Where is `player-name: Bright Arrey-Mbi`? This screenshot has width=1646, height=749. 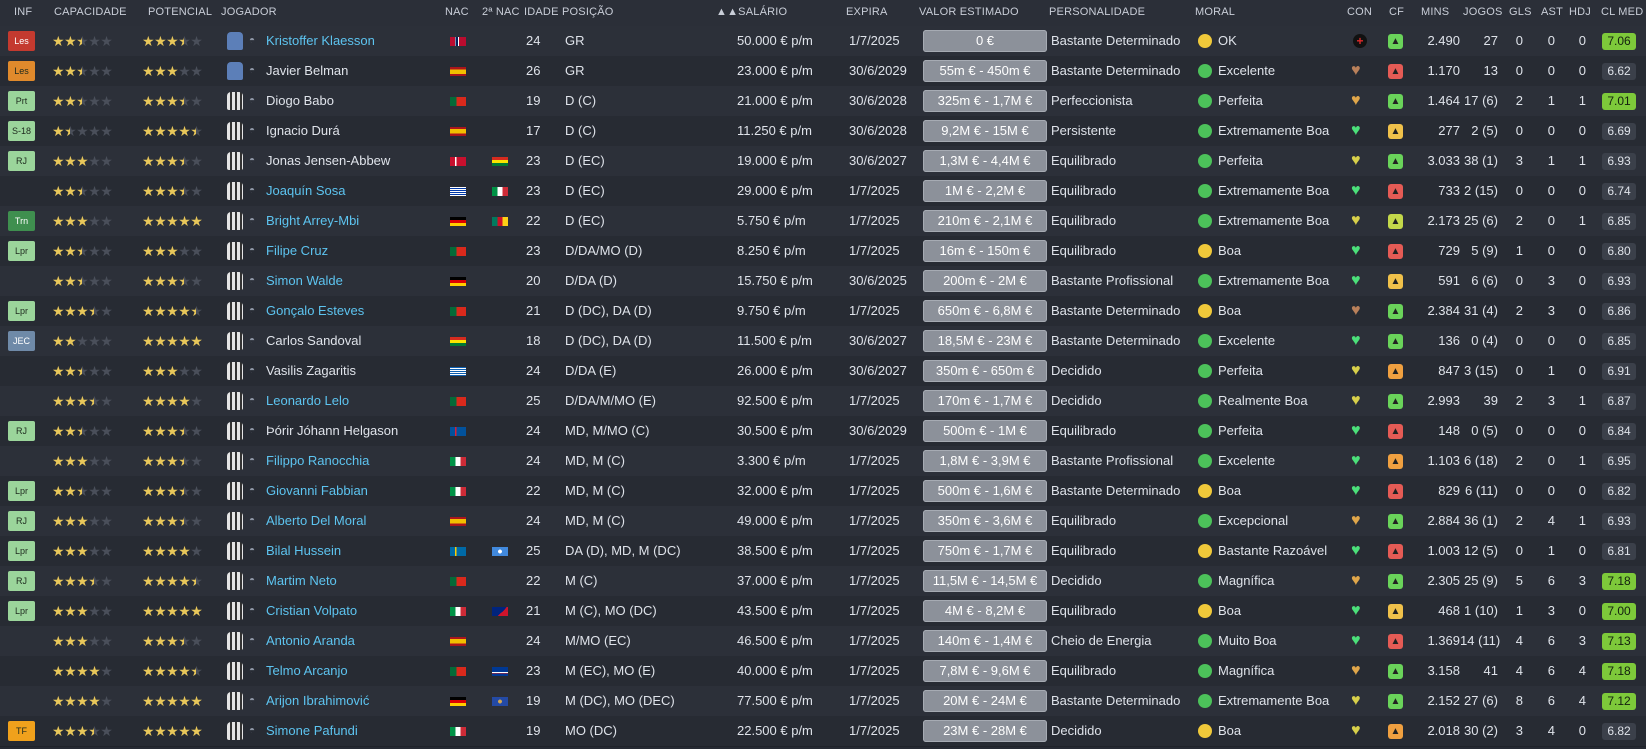
player-name: Bright Arrey-Mbi is located at coordinates (312, 221).